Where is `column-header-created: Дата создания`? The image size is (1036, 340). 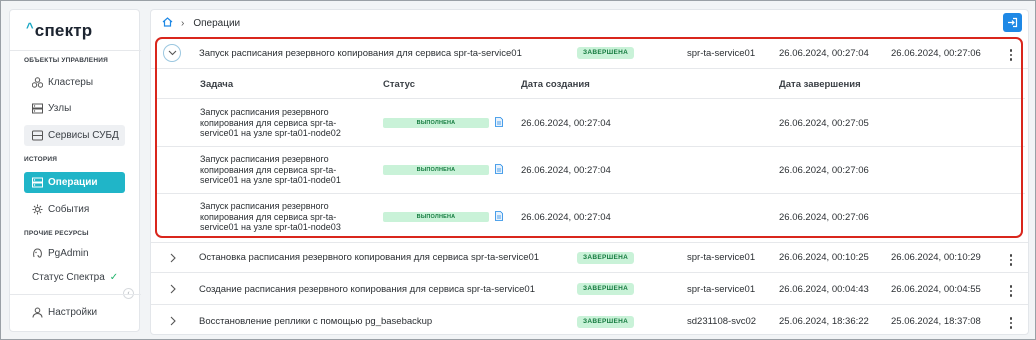 column-header-created: Дата создания is located at coordinates (555, 84).